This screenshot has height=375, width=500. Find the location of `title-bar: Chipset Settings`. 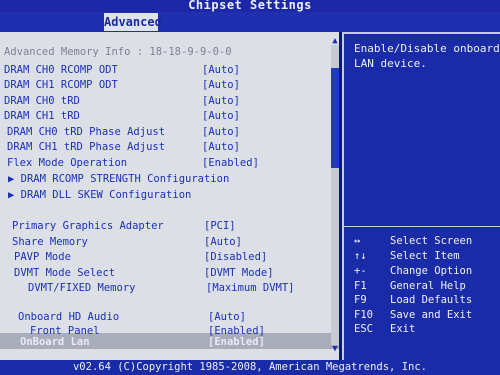

title-bar: Chipset Settings is located at coordinates (250, 6).